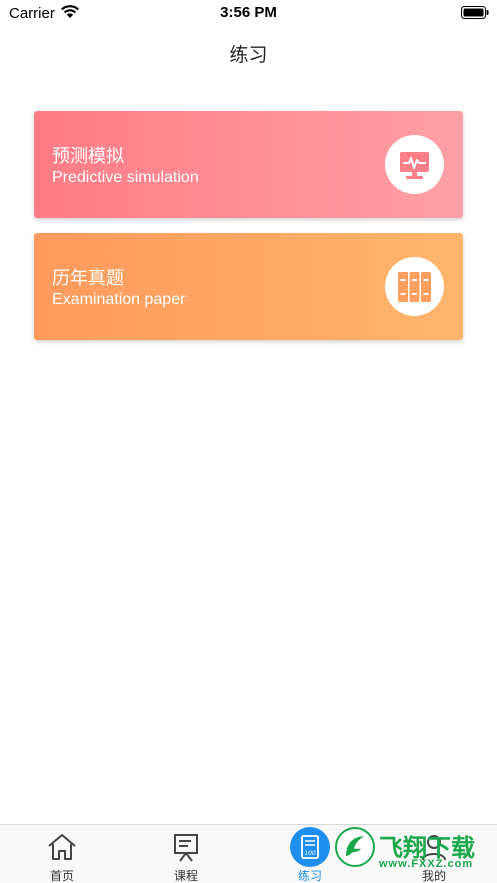  I want to click on monitor-pulse-icon, so click(414, 164).